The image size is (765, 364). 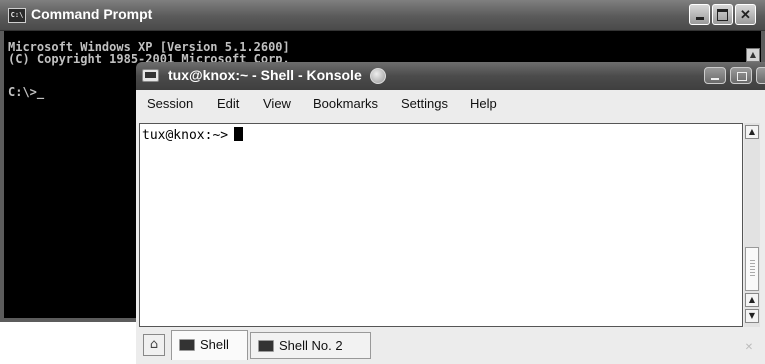 I want to click on session-tab-bar: ⌂ Shell Shell No. 2 ✕, so click(x=450, y=347).